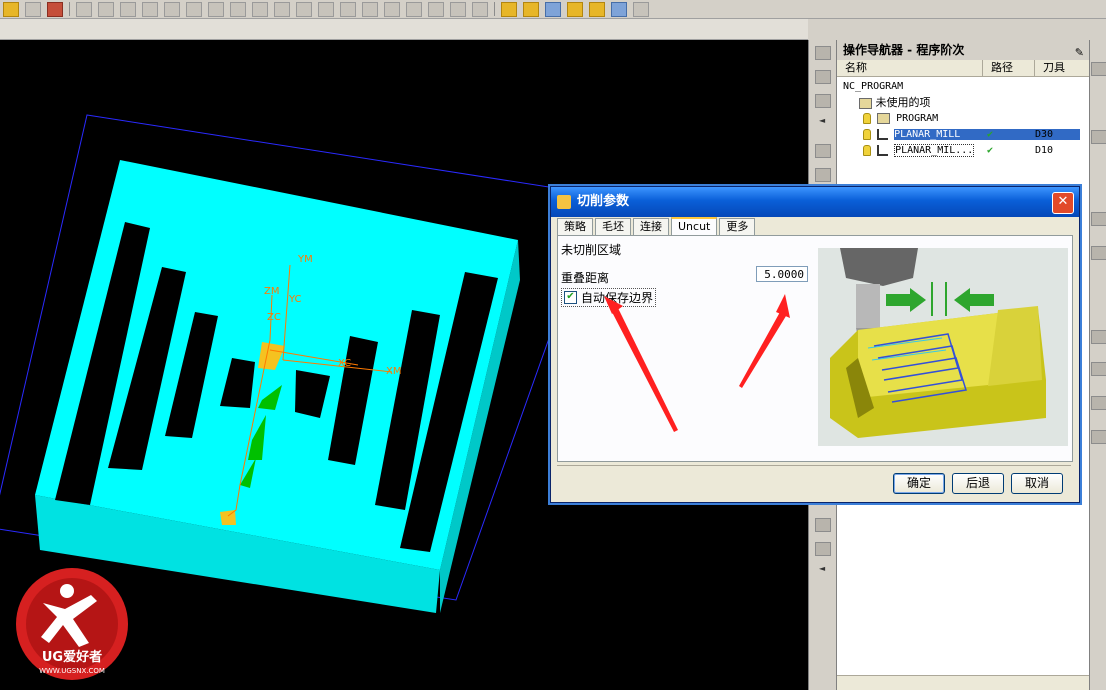 This screenshot has height=690, width=1106. I want to click on toolbar-view-icon, so click(84, 9).